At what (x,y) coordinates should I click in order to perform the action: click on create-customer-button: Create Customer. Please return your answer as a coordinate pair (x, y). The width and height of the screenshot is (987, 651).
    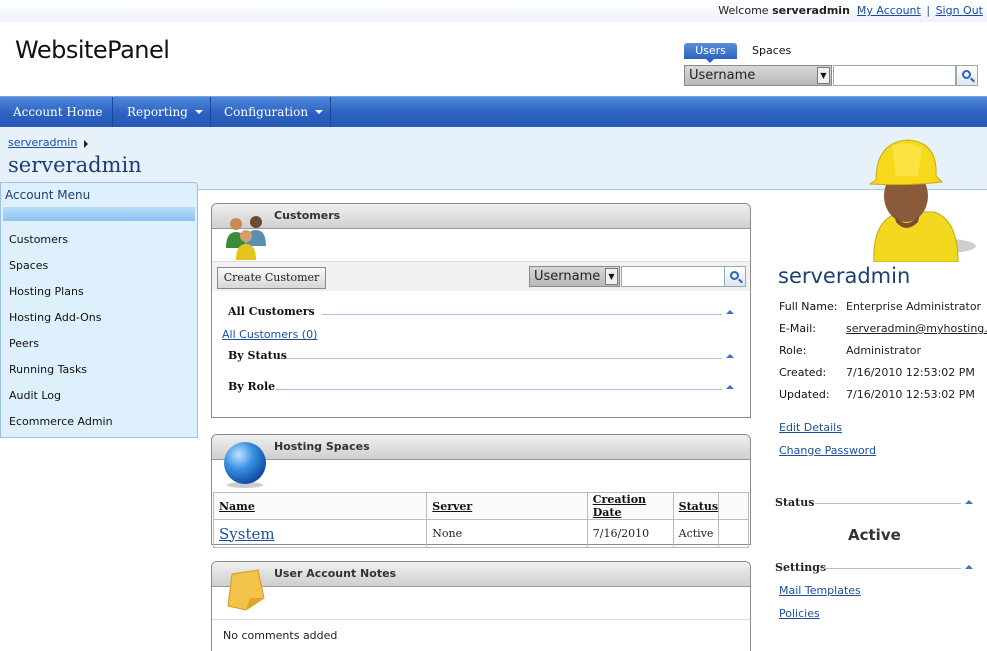
    Looking at the image, I should click on (271, 278).